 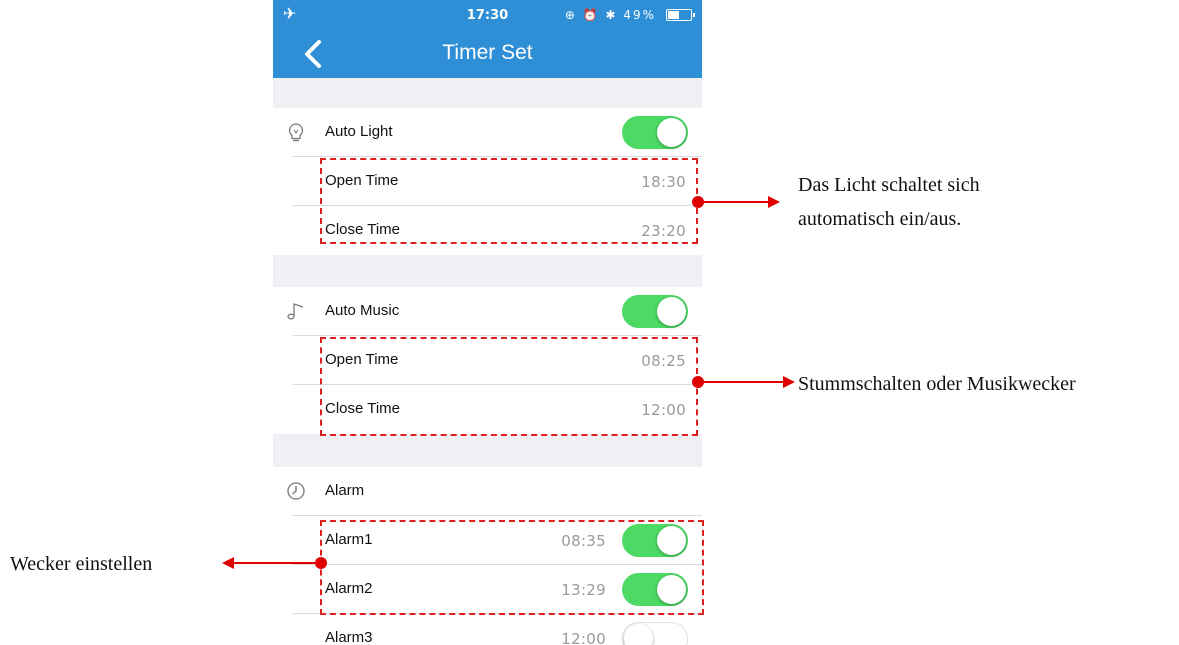 I want to click on alarm2-time: 13:29, so click(x=583, y=590).